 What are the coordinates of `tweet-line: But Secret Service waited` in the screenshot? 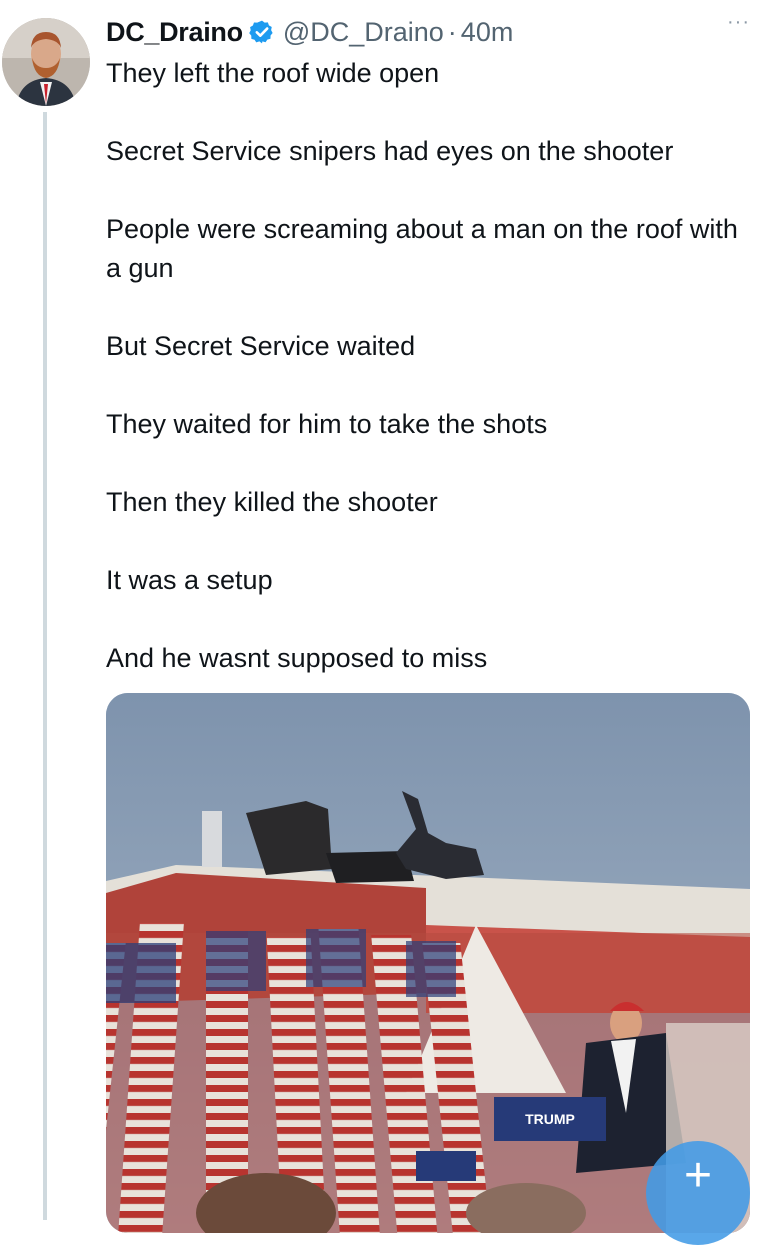 It's located at (261, 346).